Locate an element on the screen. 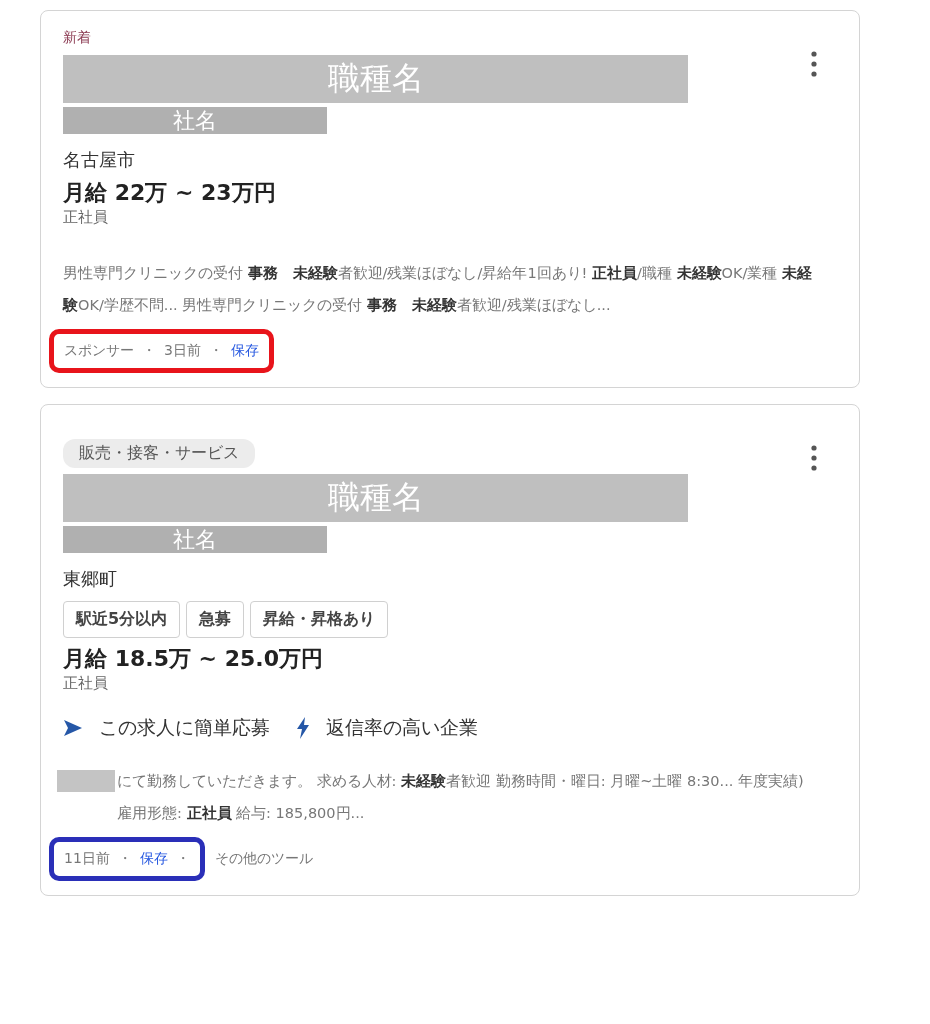  footer-text: スポンサー is located at coordinates (99, 351).